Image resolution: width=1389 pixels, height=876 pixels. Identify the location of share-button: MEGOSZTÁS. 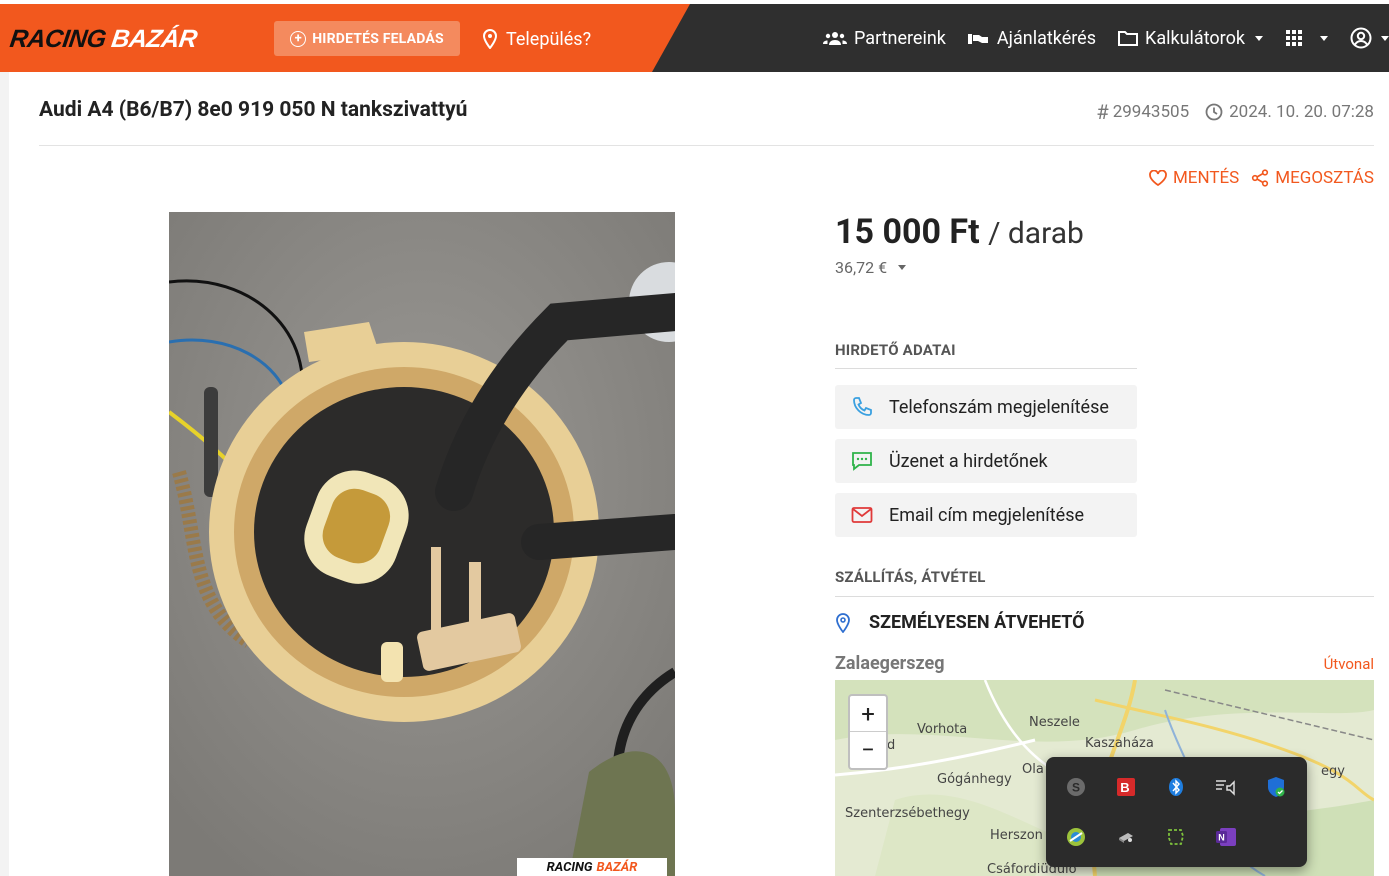
(1312, 178).